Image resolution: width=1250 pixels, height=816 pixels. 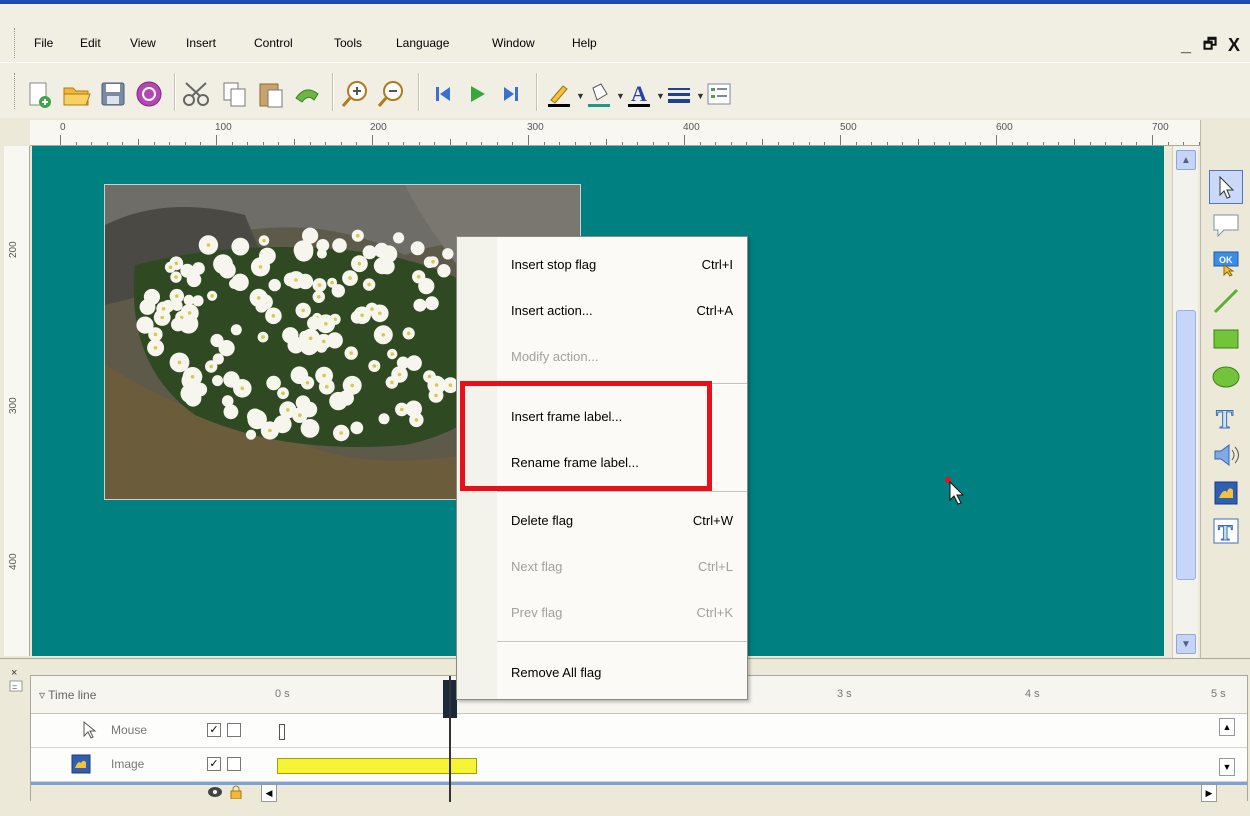 What do you see at coordinates (639, 731) in the screenshot?
I see `timeline-row-mouse: Mouse ✓` at bounding box center [639, 731].